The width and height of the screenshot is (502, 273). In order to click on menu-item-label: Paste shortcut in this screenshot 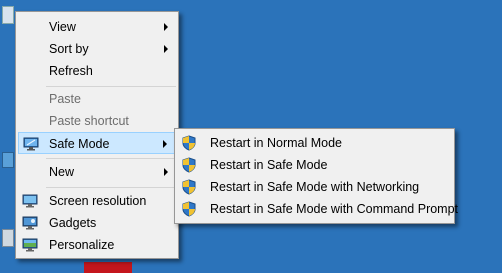, I will do `click(89, 121)`.